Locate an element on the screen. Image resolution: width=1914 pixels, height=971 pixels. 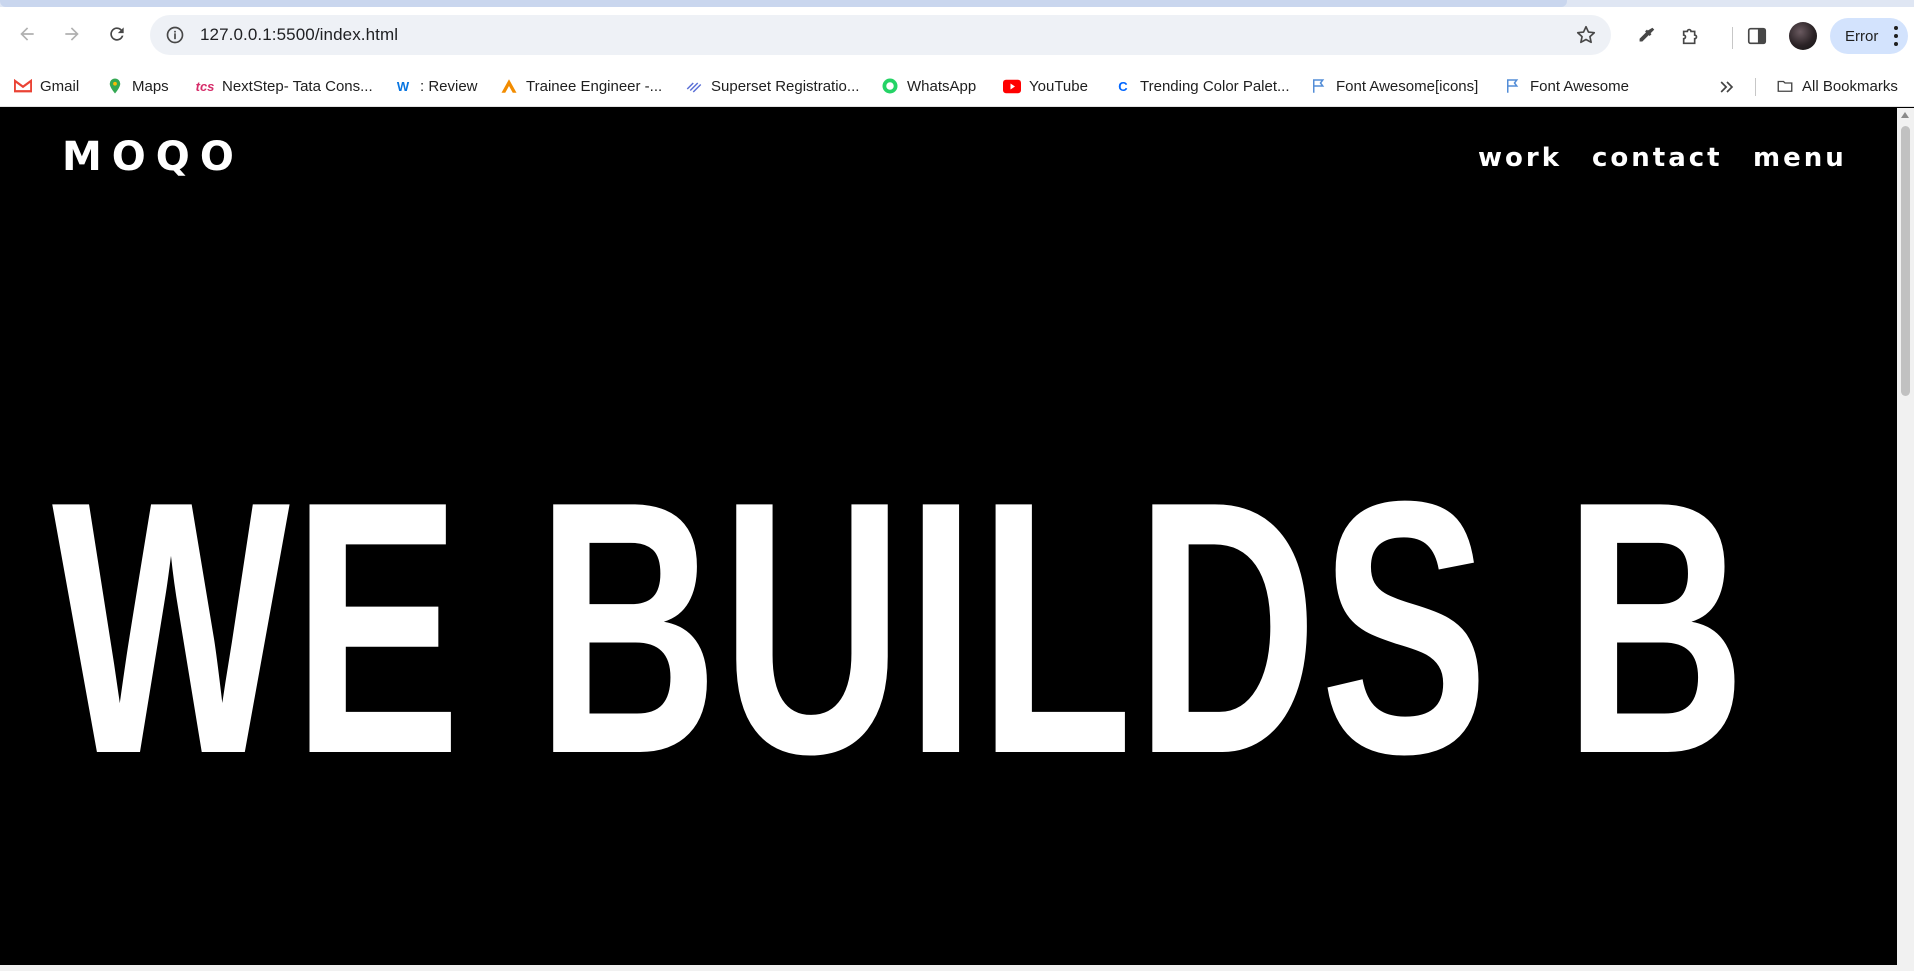
tab-strip is located at coordinates (957, 3).